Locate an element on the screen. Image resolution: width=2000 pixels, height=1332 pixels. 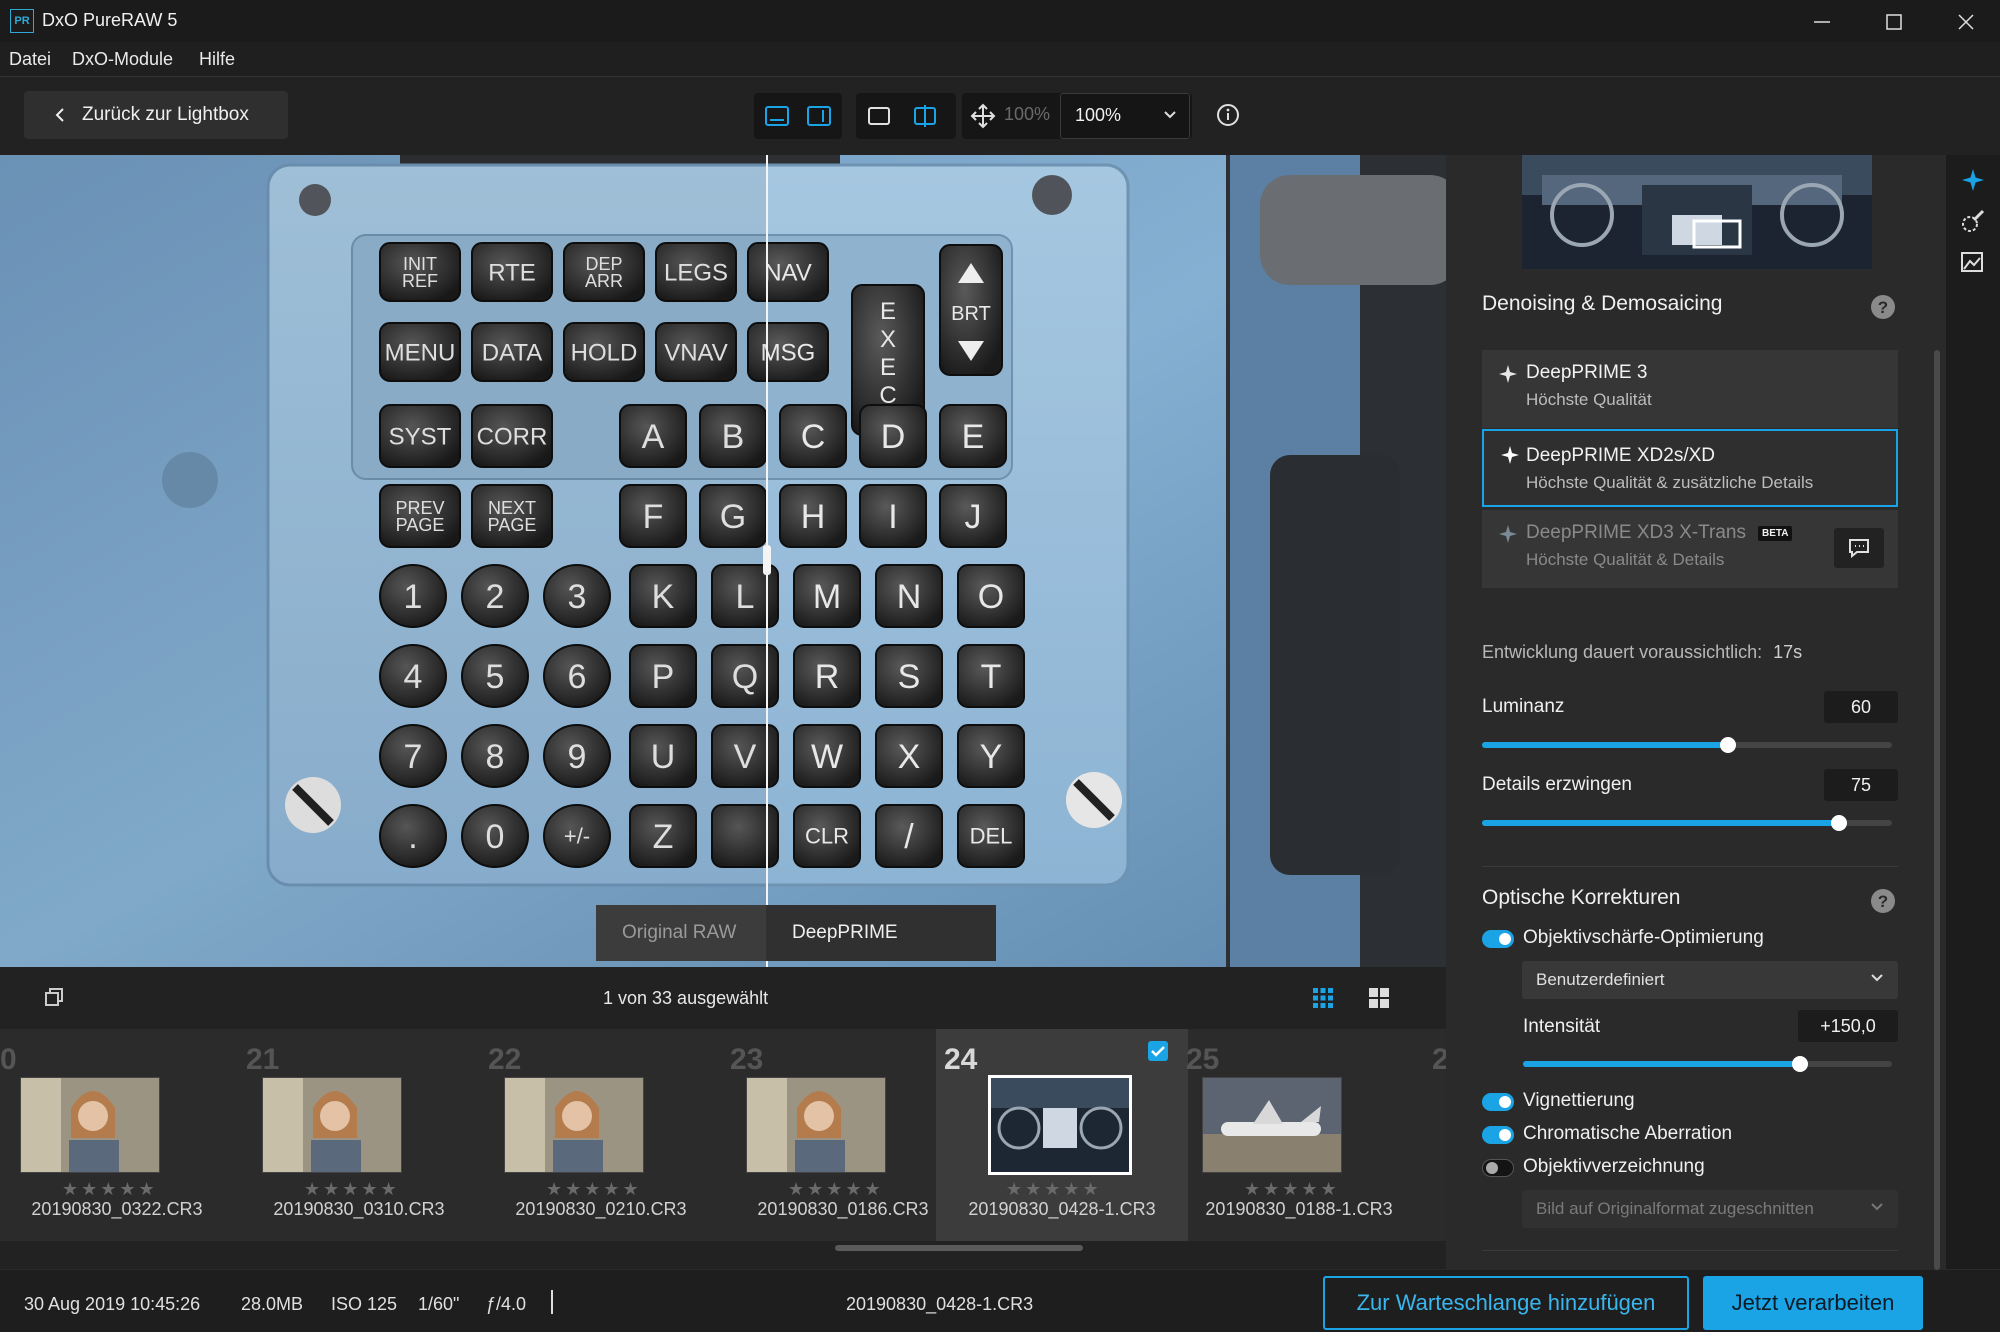
svg-text: R is located at coordinates (827, 677).